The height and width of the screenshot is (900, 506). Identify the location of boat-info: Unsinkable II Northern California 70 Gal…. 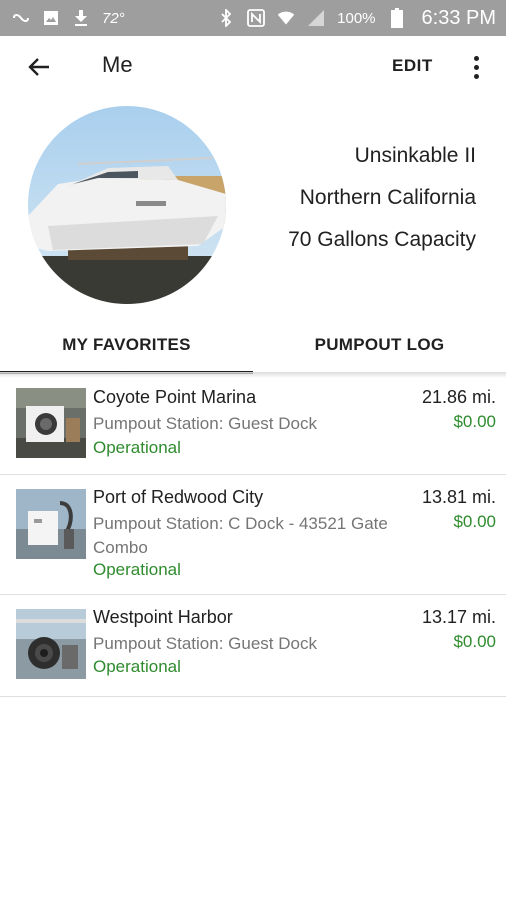
(382, 205).